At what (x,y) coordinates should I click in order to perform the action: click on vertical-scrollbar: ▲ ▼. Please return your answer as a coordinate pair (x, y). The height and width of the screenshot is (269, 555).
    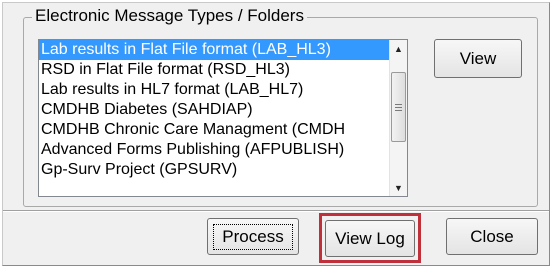
    Looking at the image, I should click on (398, 118).